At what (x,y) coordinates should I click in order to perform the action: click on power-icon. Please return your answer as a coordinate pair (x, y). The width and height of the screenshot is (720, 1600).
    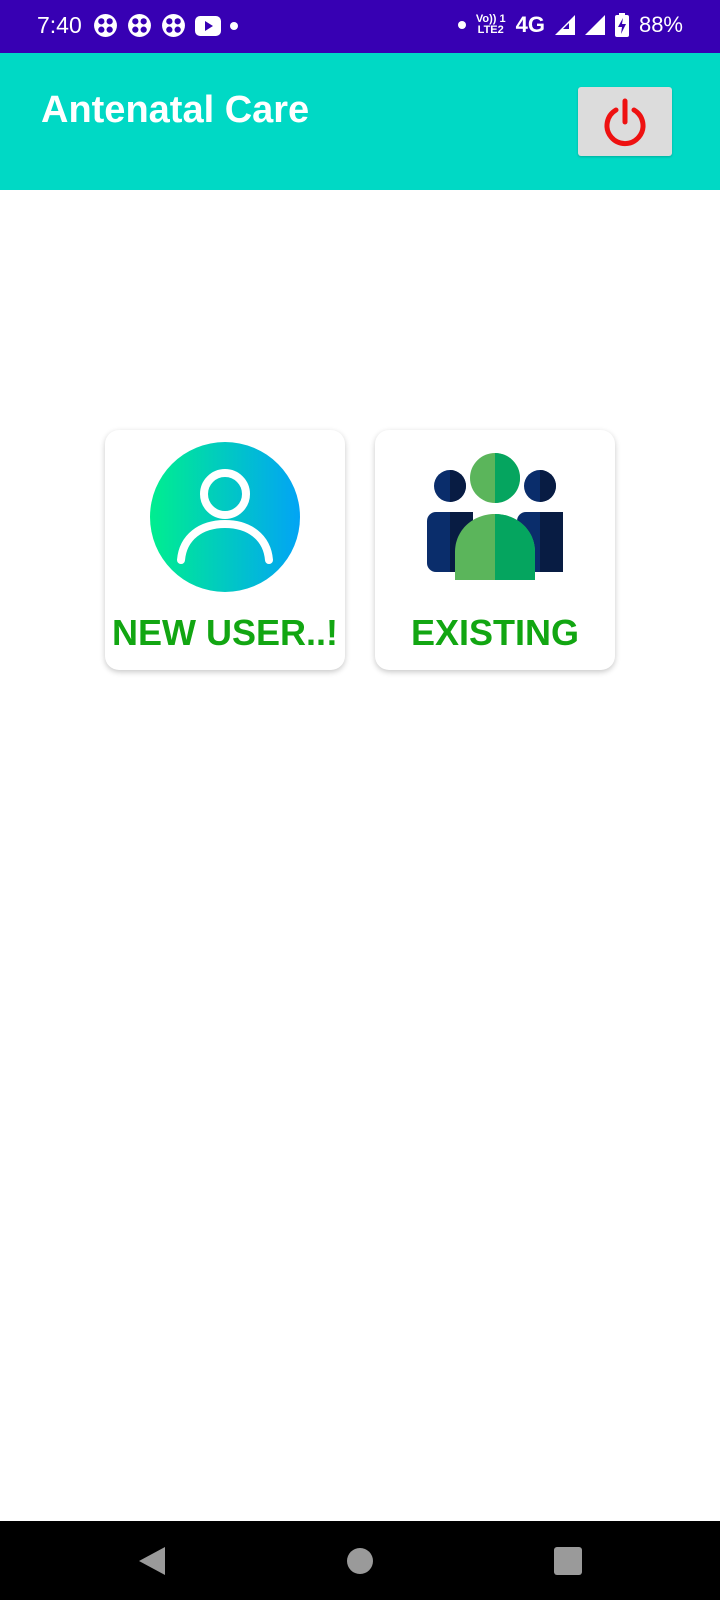
    Looking at the image, I should click on (625, 122).